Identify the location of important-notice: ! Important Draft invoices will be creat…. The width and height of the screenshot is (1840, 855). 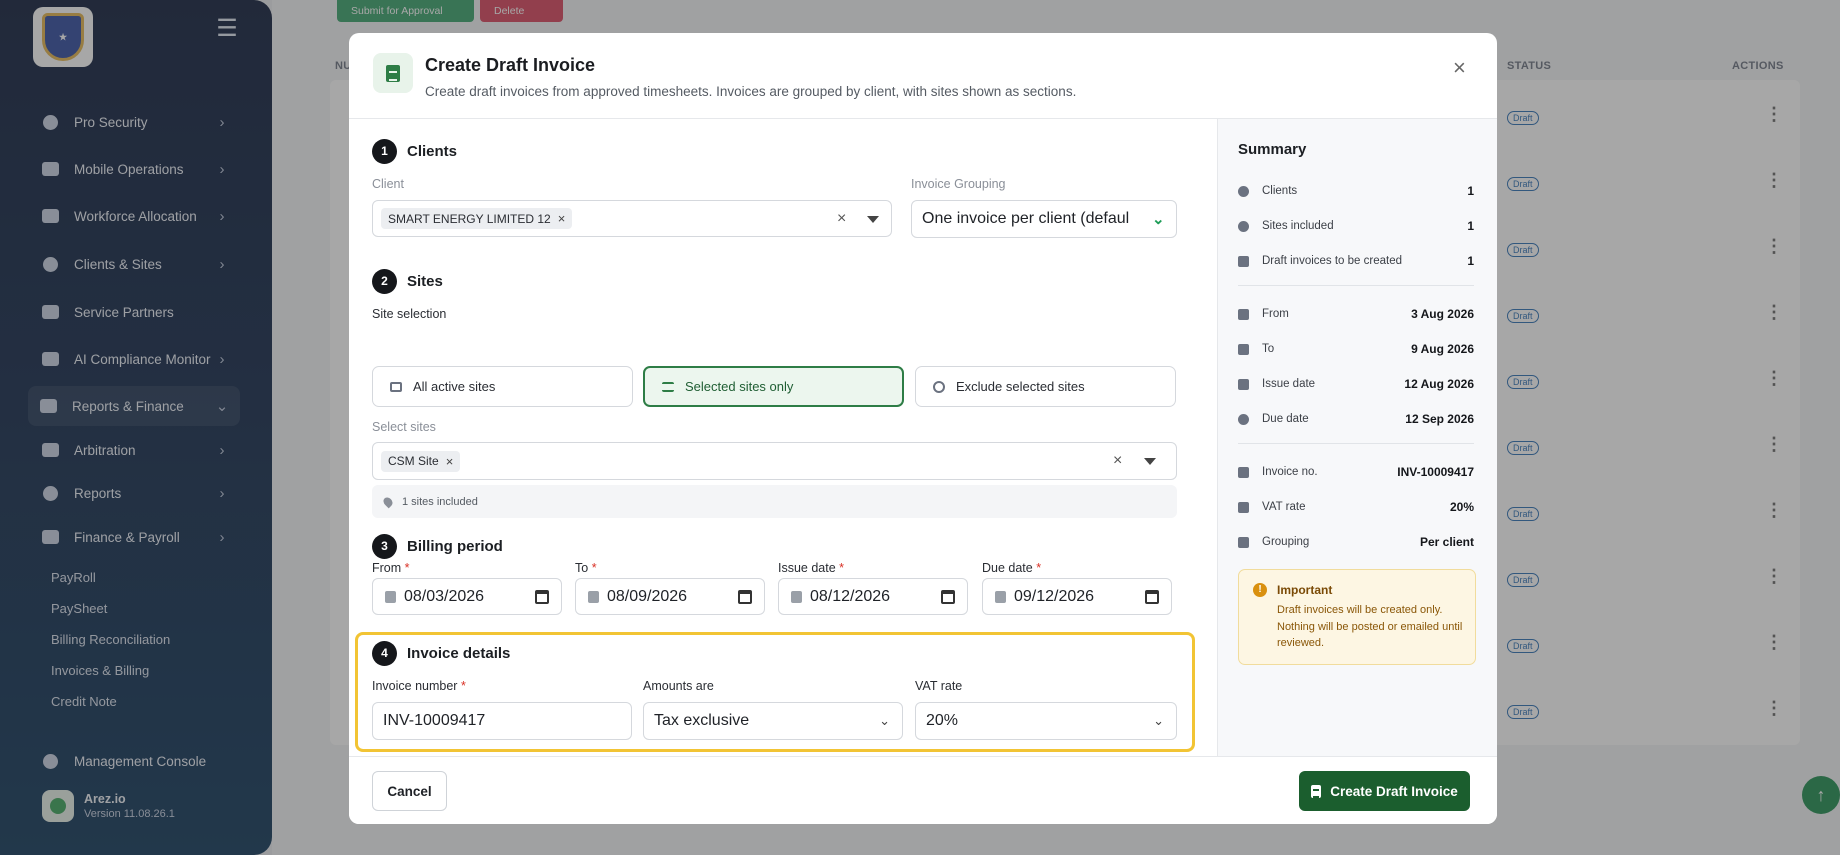
(1357, 617).